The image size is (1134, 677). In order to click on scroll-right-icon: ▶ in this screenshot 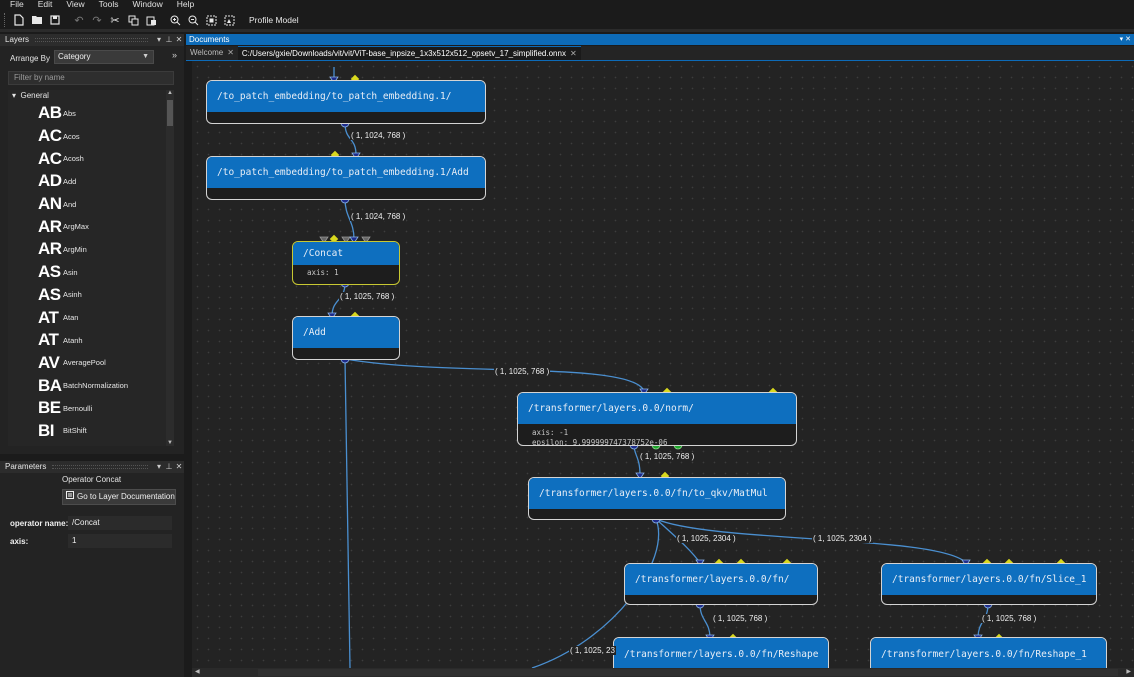, I will do `click(1128, 671)`.